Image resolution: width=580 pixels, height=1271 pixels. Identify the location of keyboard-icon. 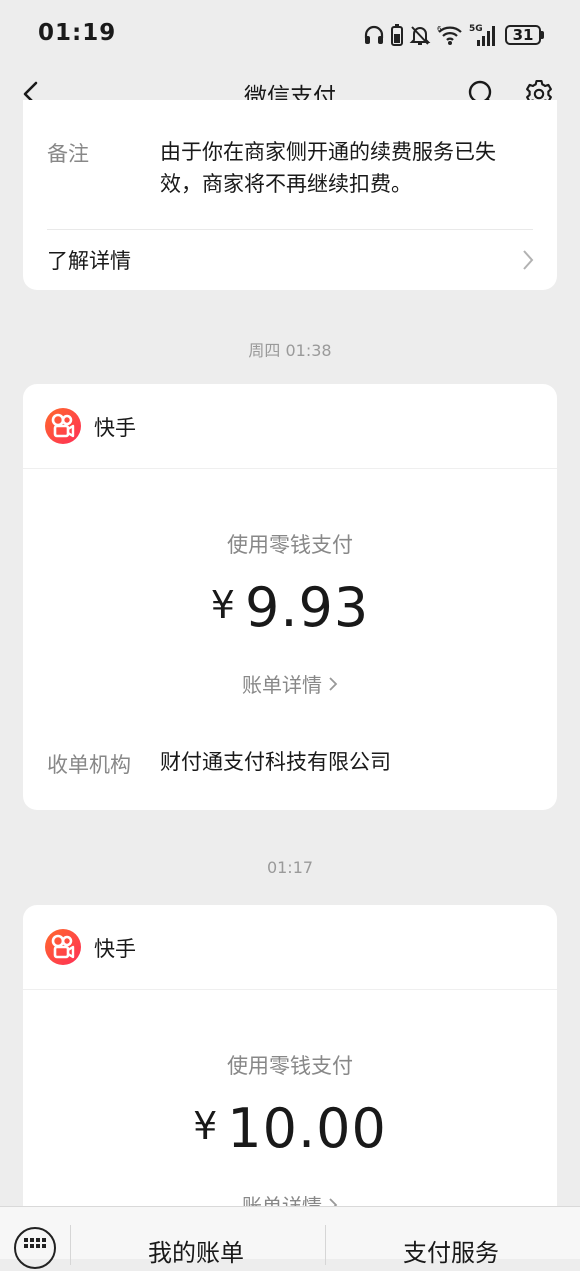
(35, 1248).